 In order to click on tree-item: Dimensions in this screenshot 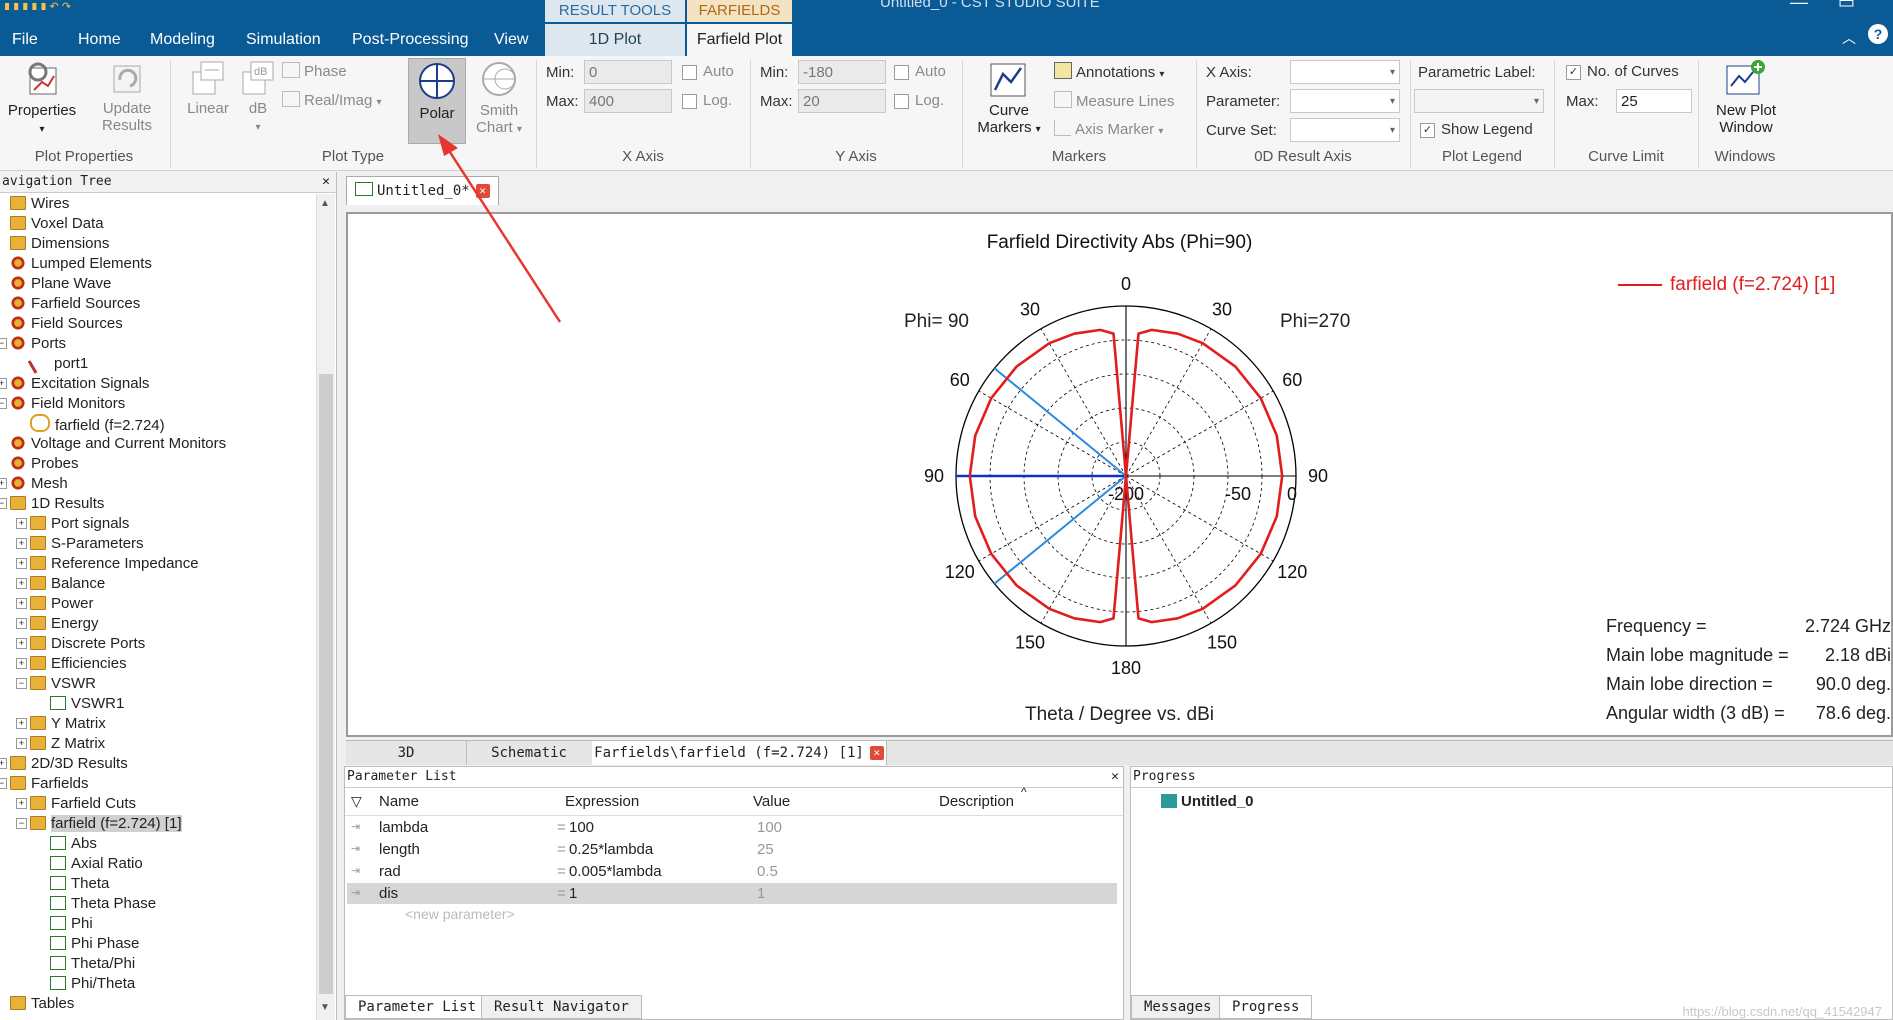, I will do `click(59, 244)`.